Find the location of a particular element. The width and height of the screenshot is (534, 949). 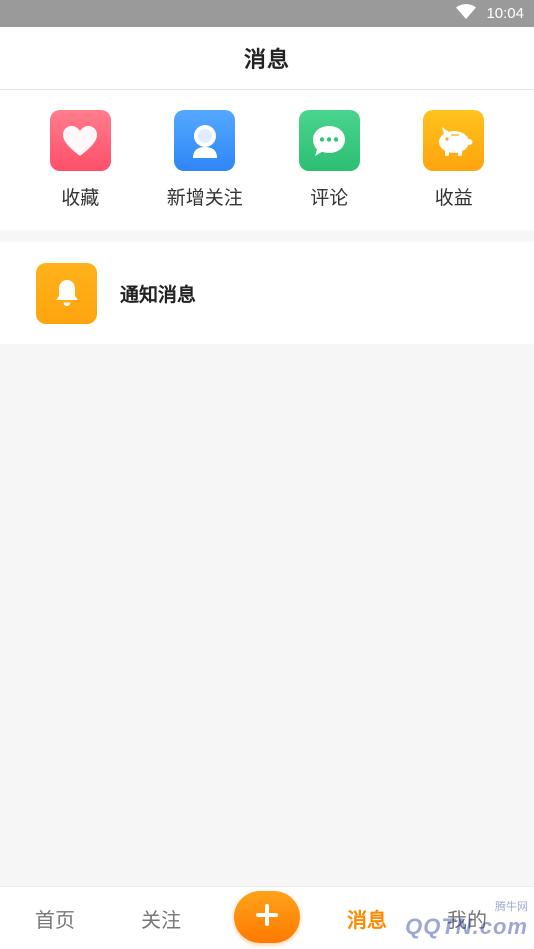

user-icon is located at coordinates (205, 140).